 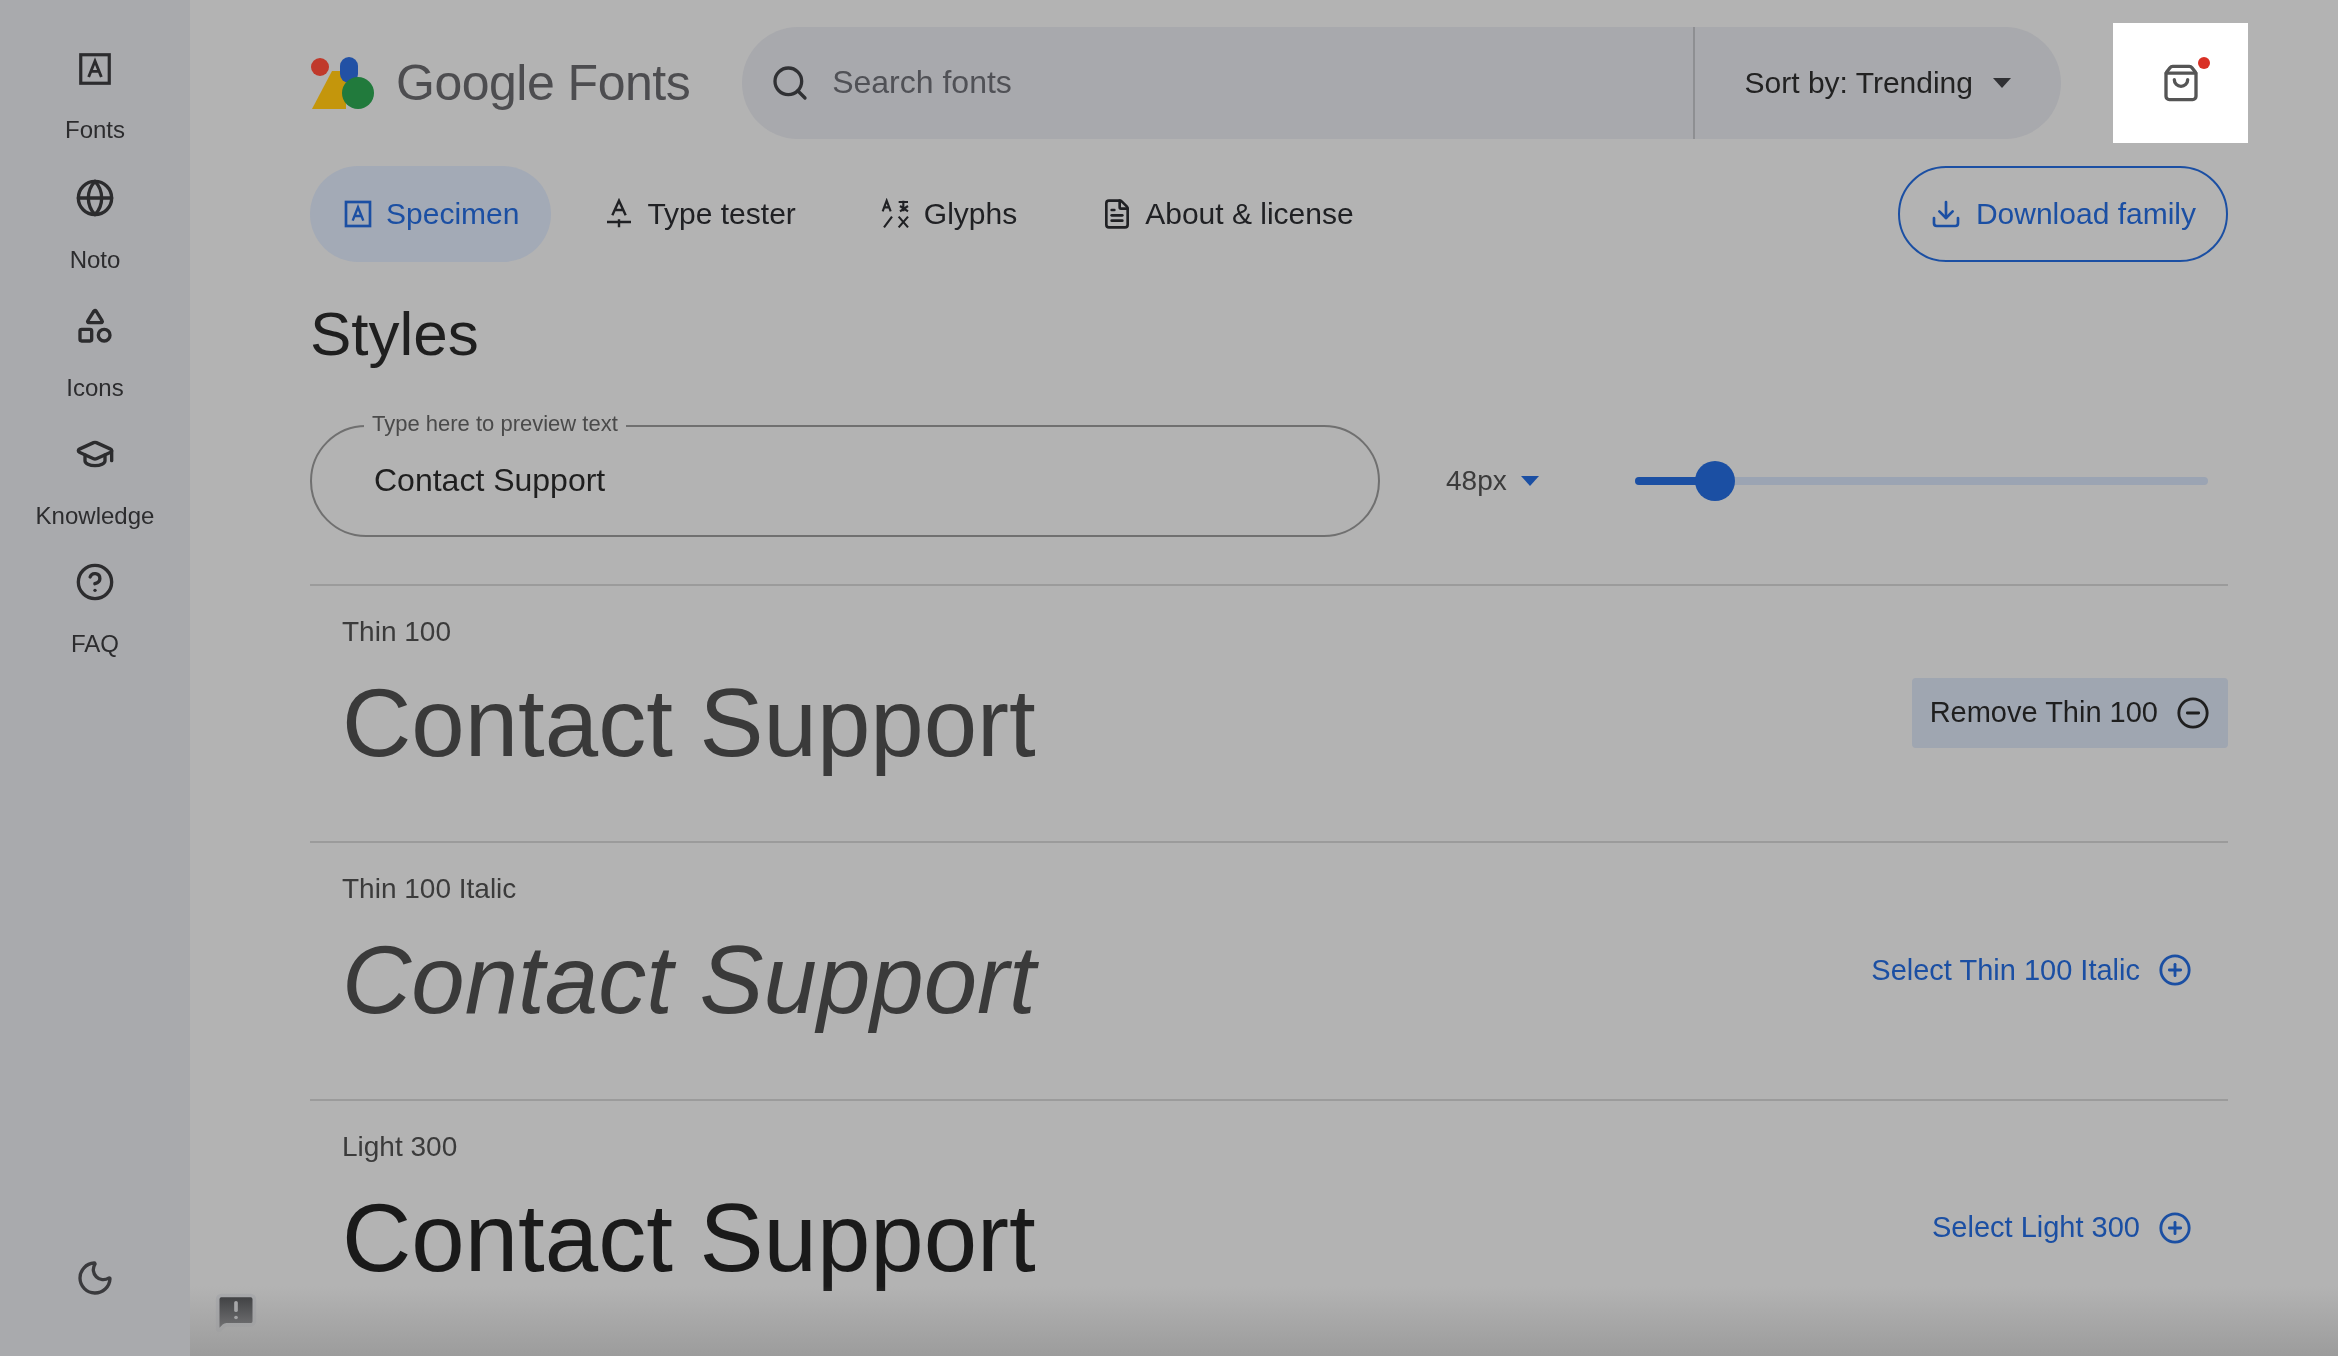 I want to click on style-name: Thin 100, so click(x=397, y=631).